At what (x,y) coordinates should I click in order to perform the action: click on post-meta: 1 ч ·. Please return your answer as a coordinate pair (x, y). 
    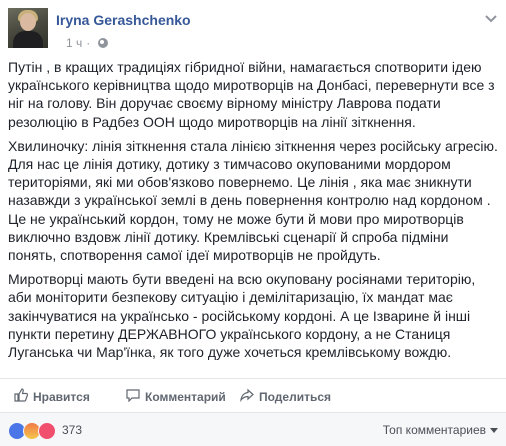
    Looking at the image, I should click on (87, 43).